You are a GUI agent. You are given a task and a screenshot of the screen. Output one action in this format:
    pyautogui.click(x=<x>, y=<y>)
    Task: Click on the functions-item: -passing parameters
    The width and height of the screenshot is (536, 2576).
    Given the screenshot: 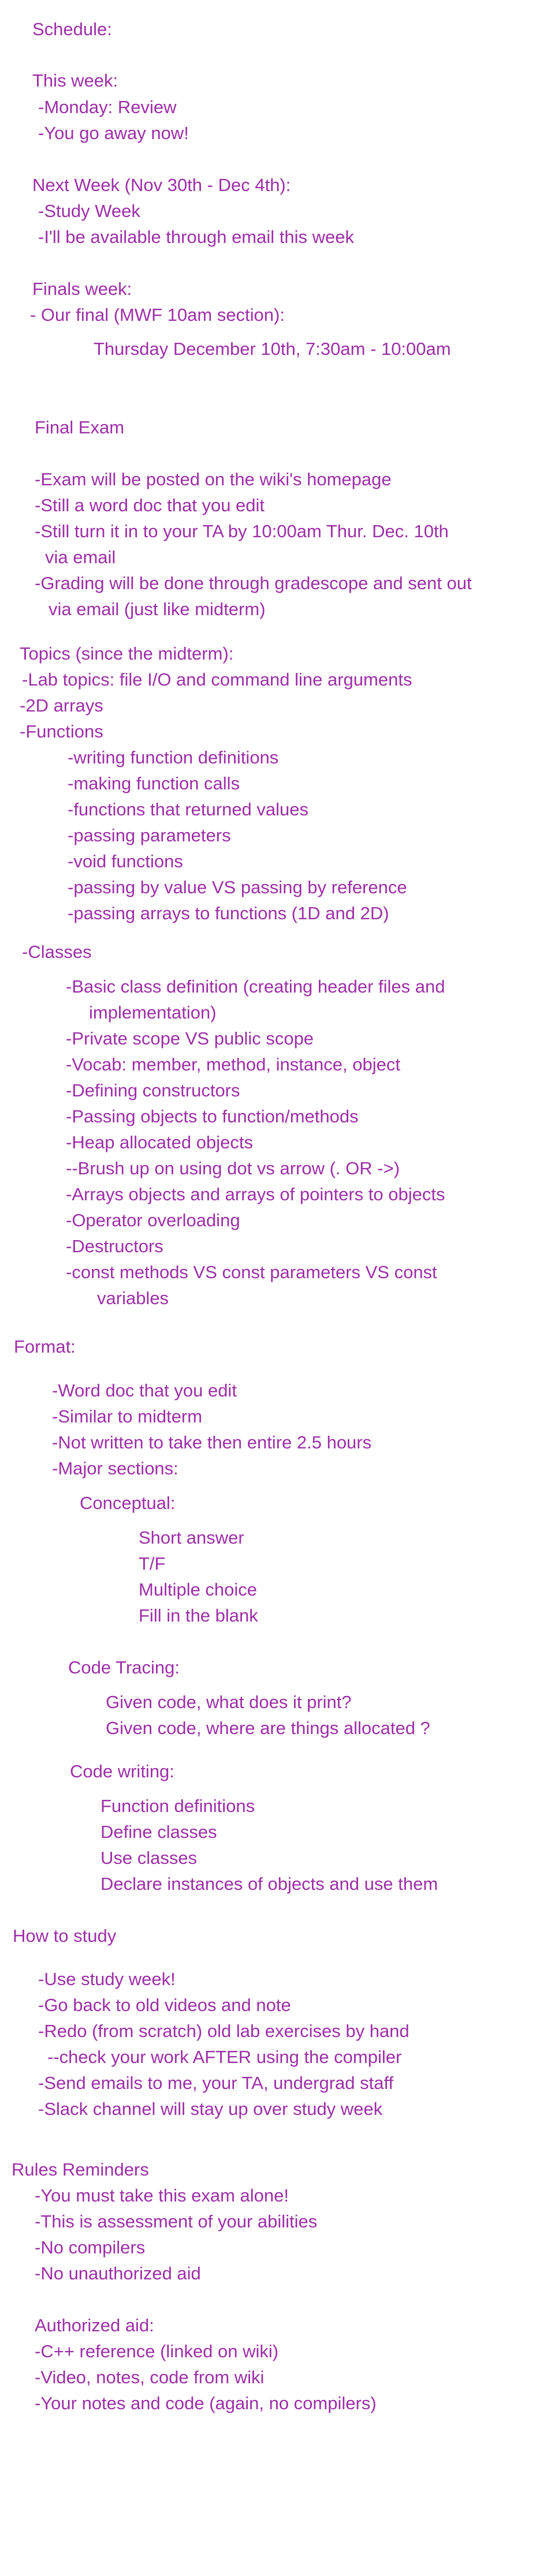 What is the action you would take?
    pyautogui.click(x=149, y=835)
    